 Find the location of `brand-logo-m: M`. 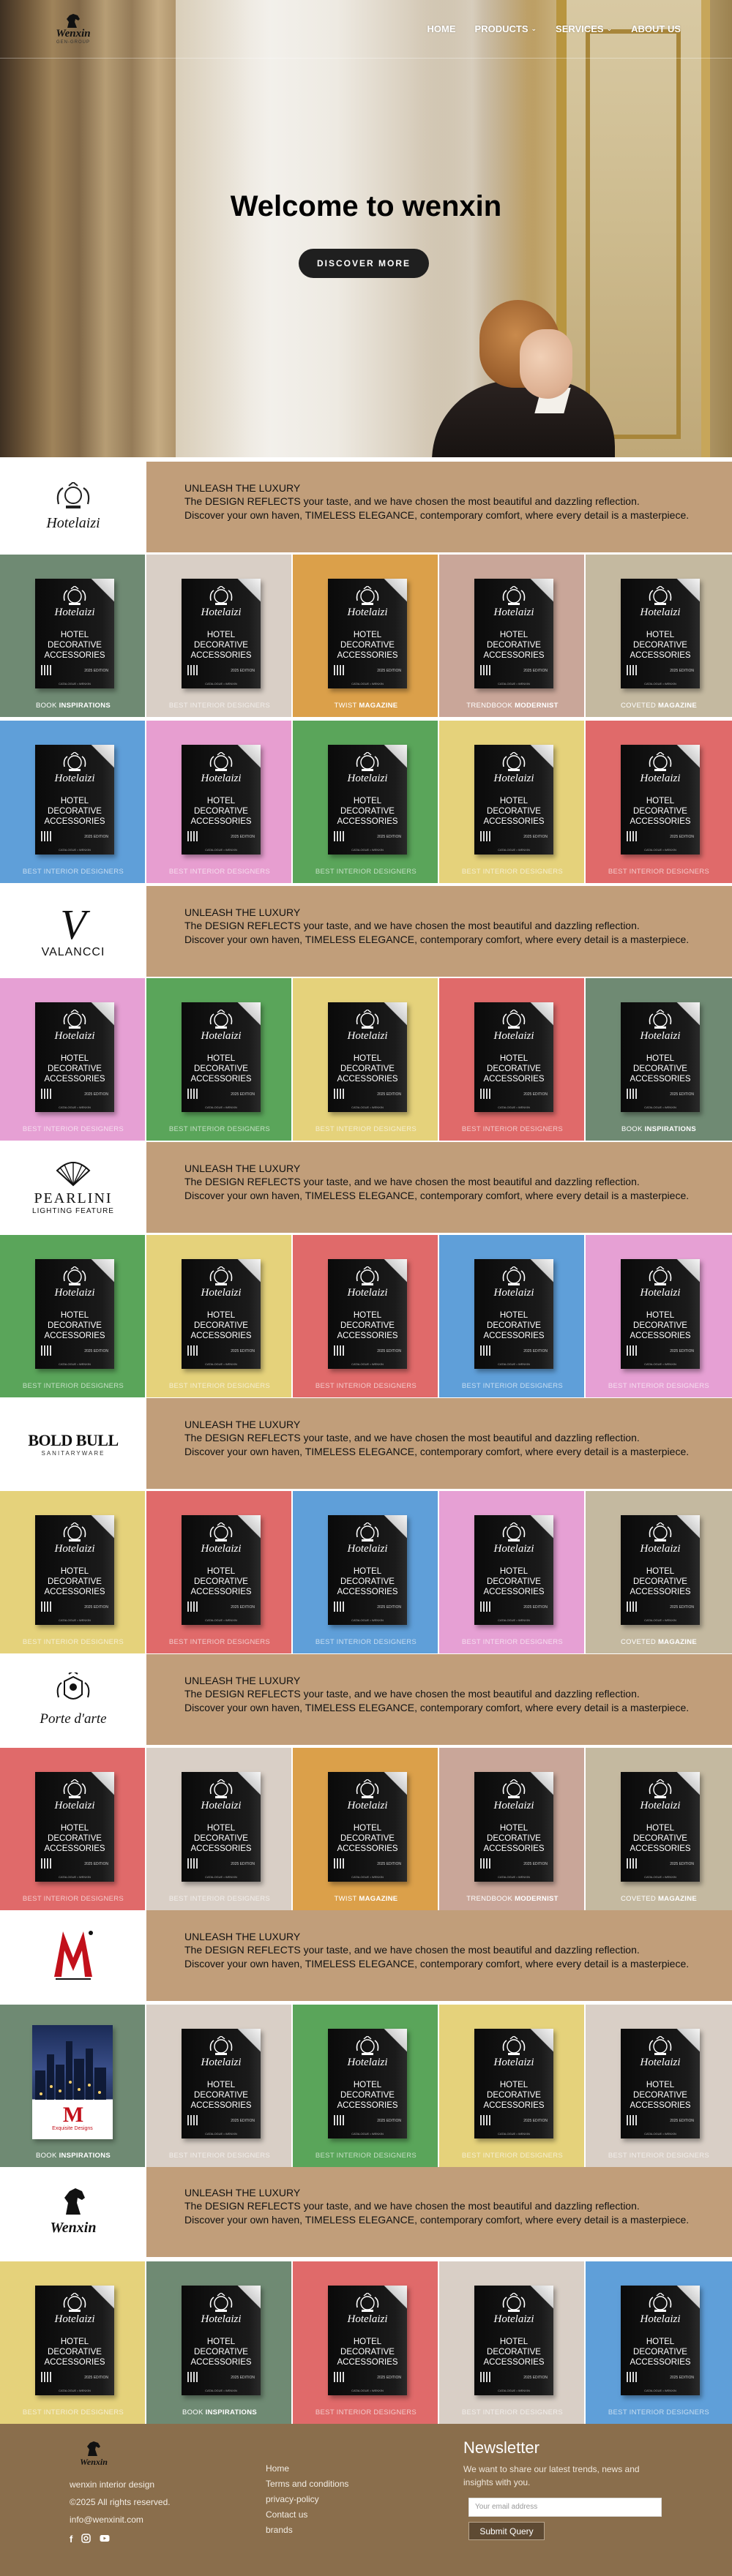

brand-logo-m: M is located at coordinates (73, 1956).